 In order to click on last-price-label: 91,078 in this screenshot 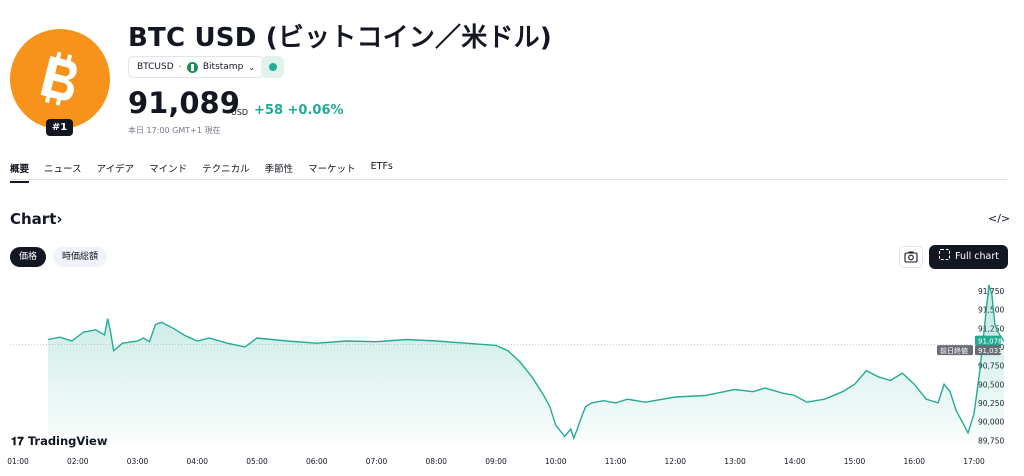, I will do `click(990, 342)`.